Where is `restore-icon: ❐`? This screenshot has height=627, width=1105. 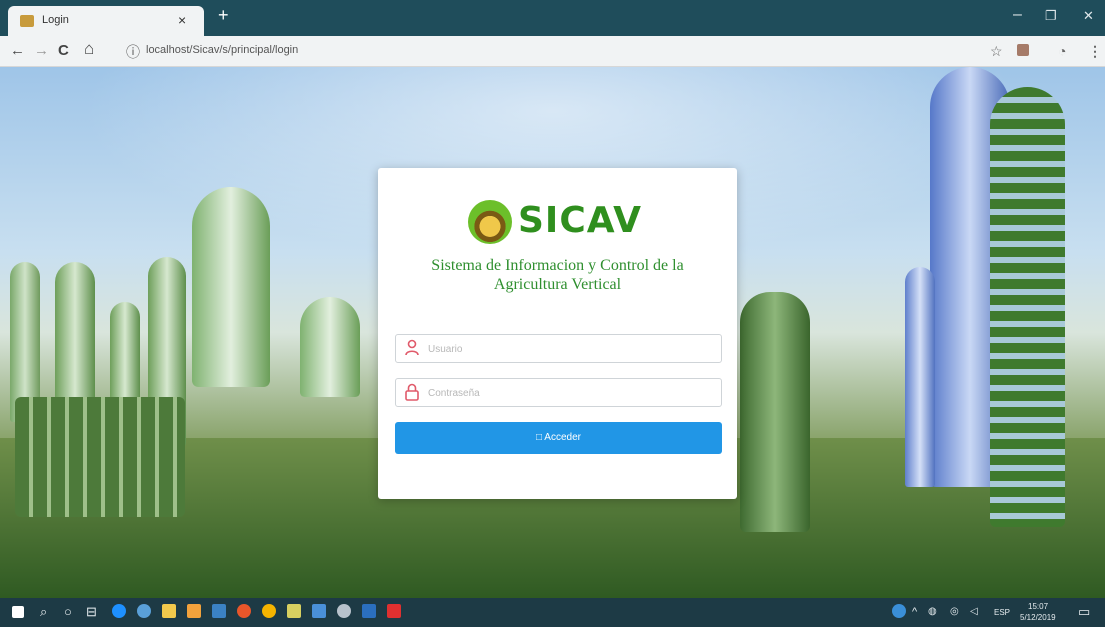 restore-icon: ❐ is located at coordinates (1051, 16).